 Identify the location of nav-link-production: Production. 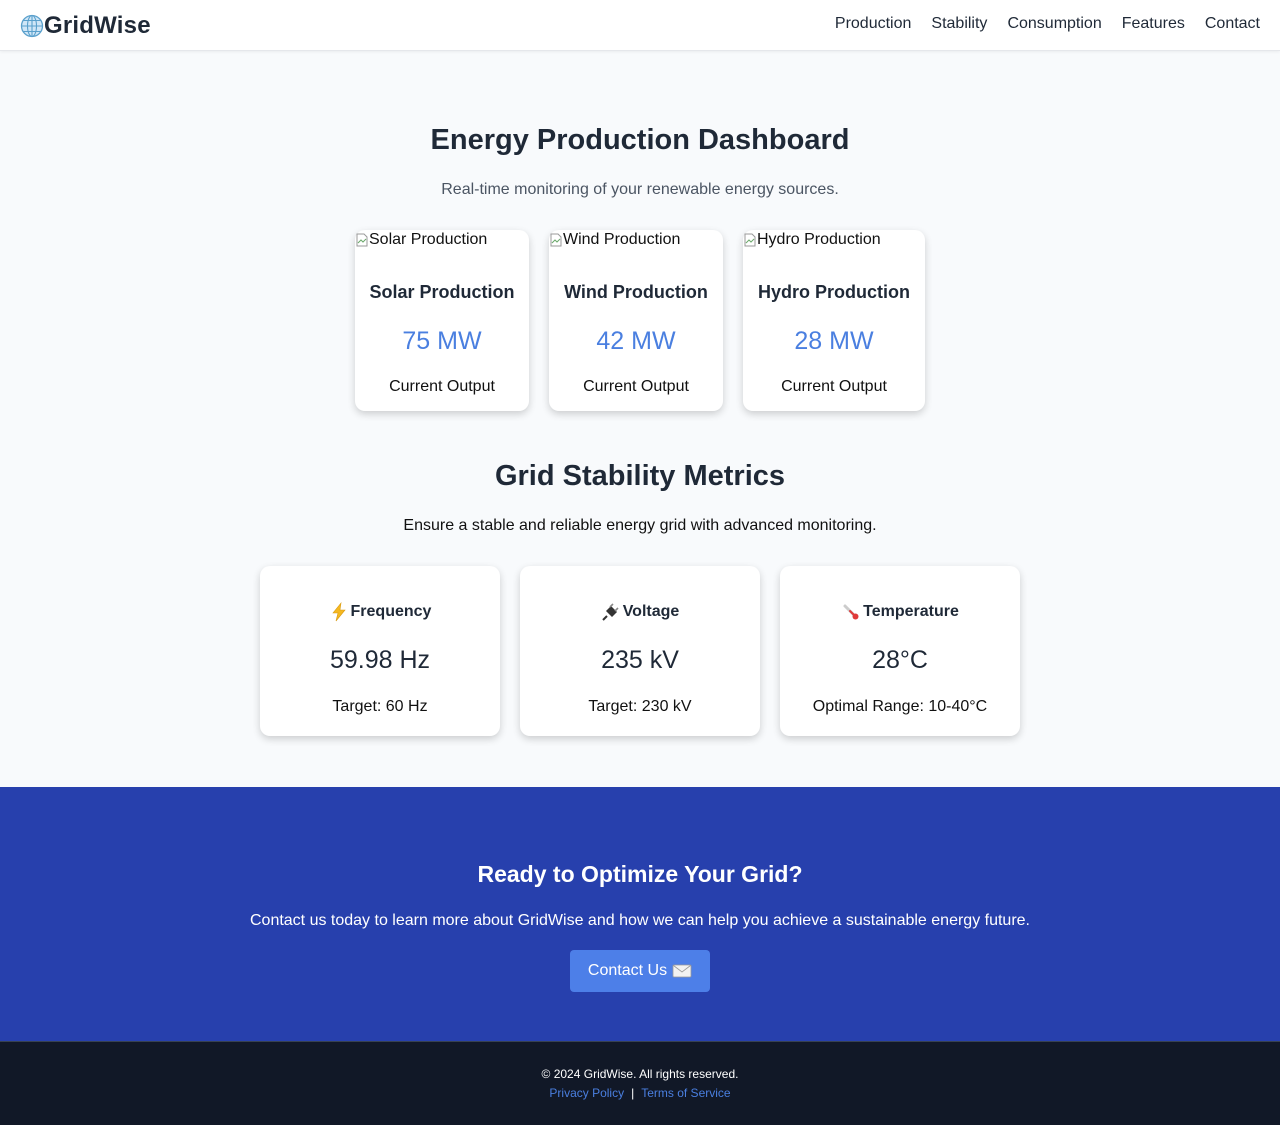
(873, 24).